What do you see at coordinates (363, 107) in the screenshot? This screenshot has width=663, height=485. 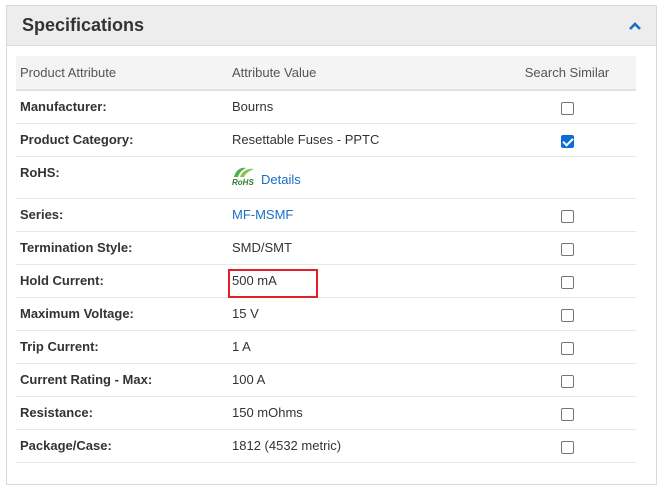 I see `attribute-value: Bourns` at bounding box center [363, 107].